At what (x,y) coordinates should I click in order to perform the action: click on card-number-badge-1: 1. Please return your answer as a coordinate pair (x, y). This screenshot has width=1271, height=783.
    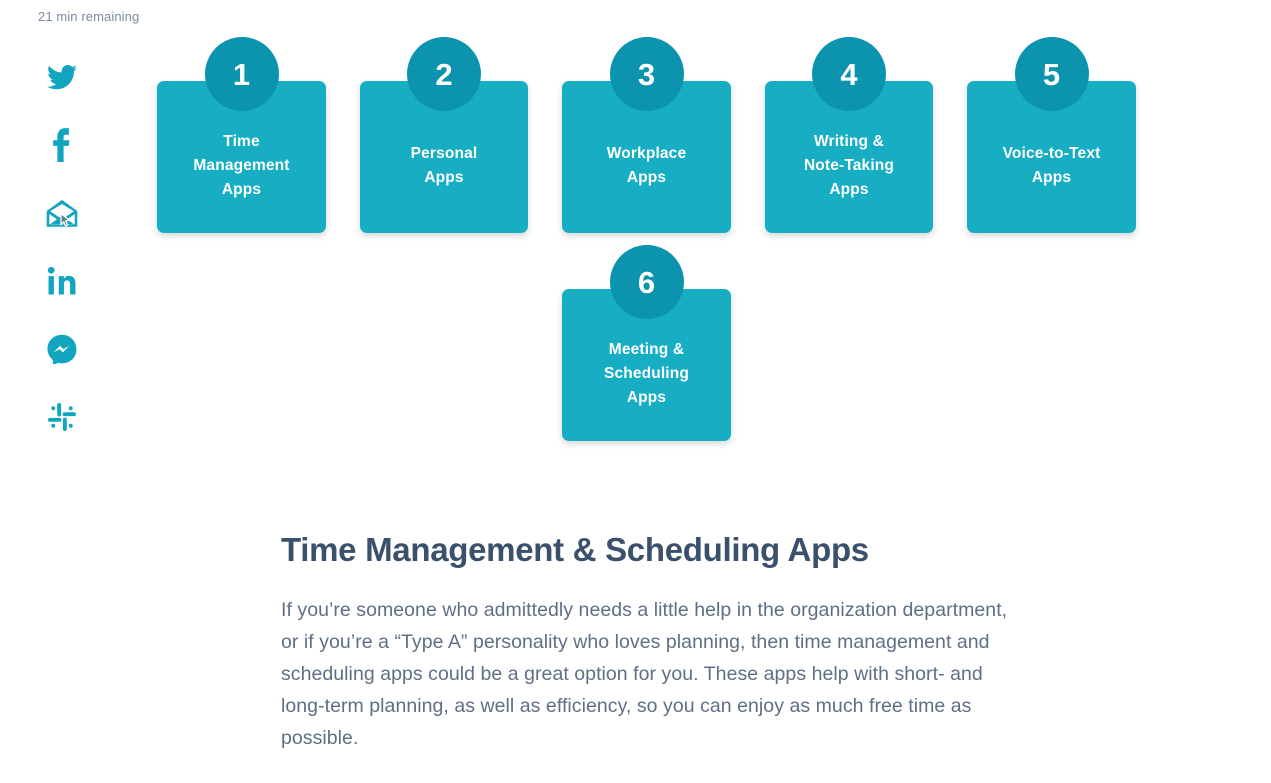
    Looking at the image, I should click on (241, 74).